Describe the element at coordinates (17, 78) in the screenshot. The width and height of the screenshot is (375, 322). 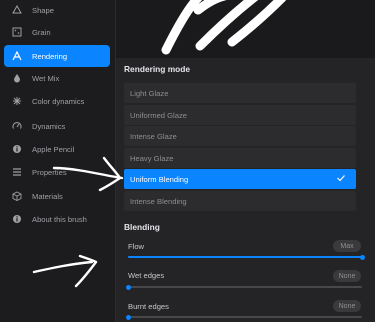
I see `droplet-icon` at that location.